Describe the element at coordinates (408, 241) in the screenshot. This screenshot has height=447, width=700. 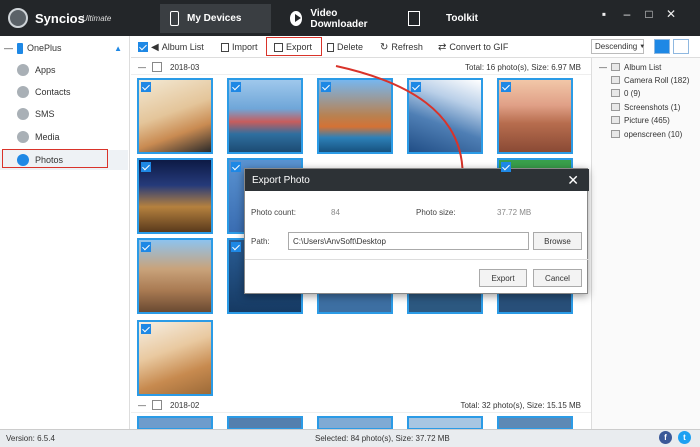
I see `path-input: C:\Users\AnvSoft\Desktop` at that location.